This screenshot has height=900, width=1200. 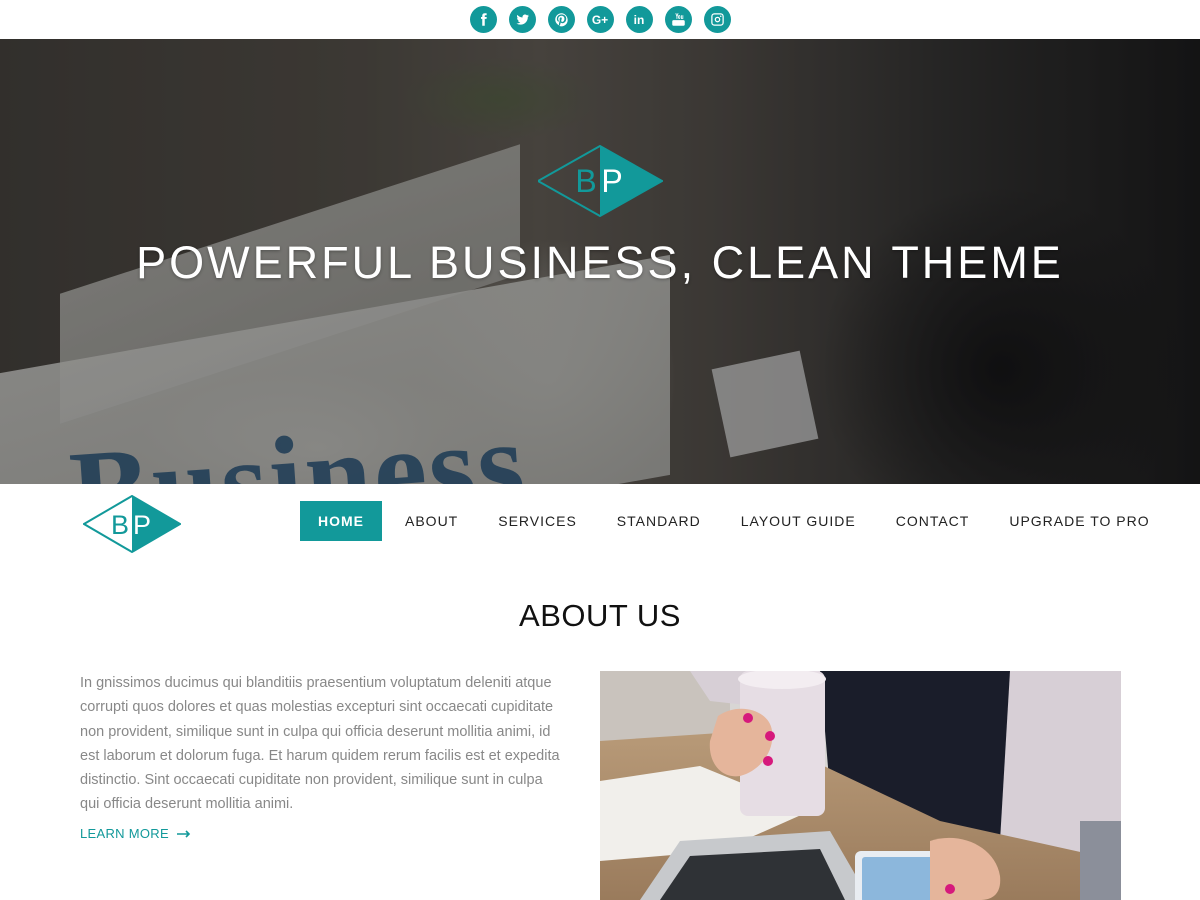 What do you see at coordinates (124, 833) in the screenshot?
I see `learn-more-label: LEARN MORE` at bounding box center [124, 833].